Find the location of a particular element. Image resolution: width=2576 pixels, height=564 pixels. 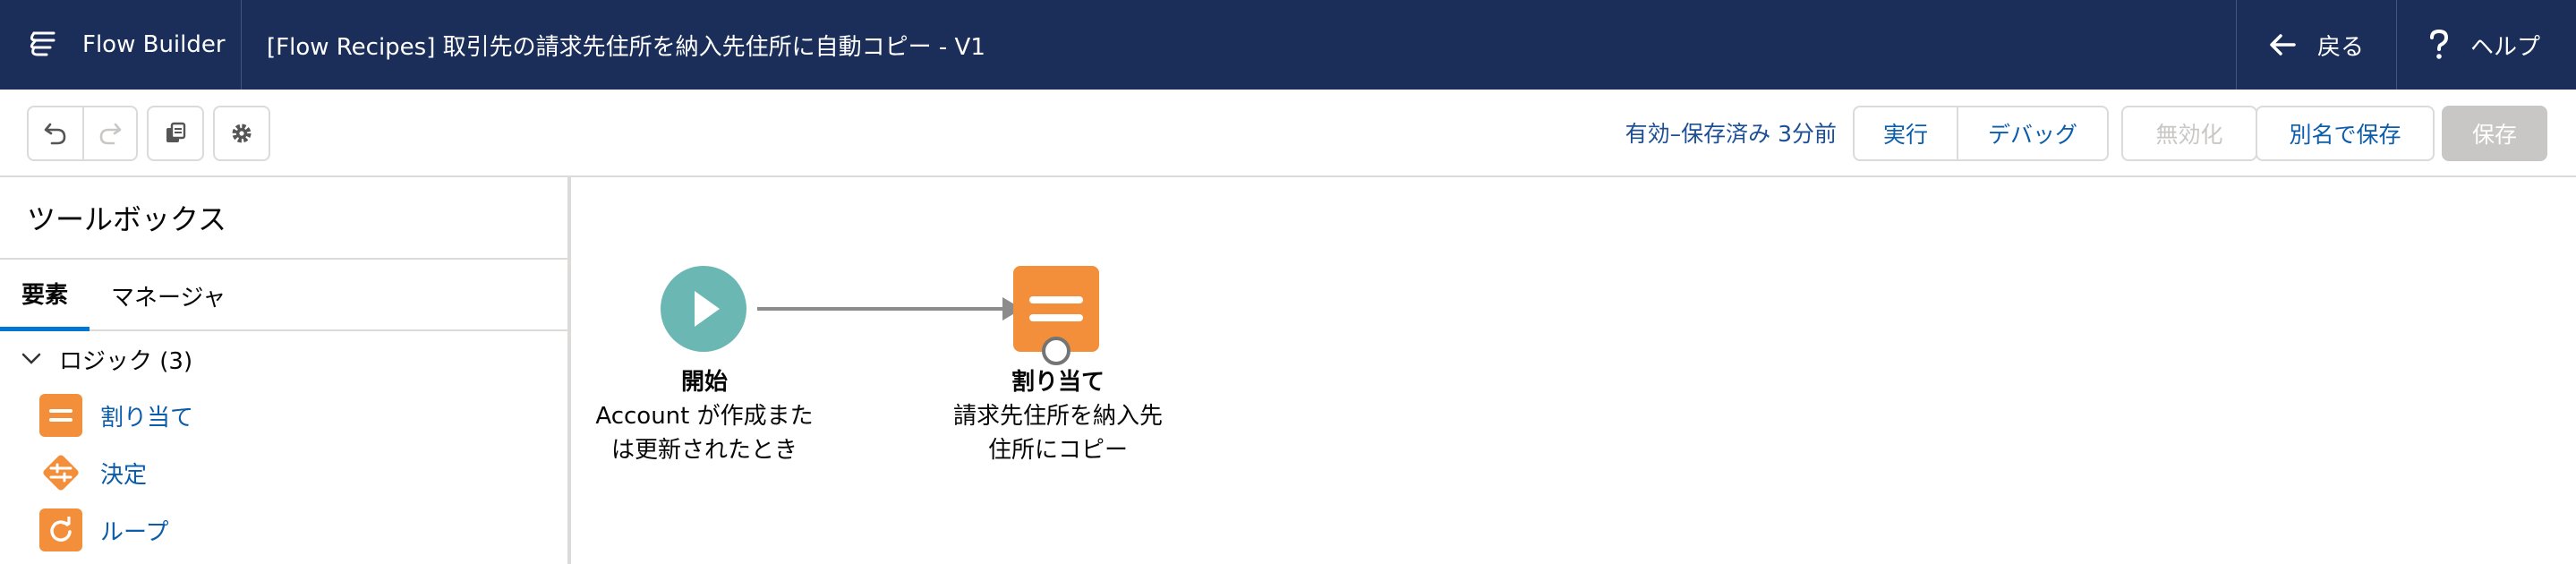

logic-section-label: ロジック (3) is located at coordinates (126, 361).